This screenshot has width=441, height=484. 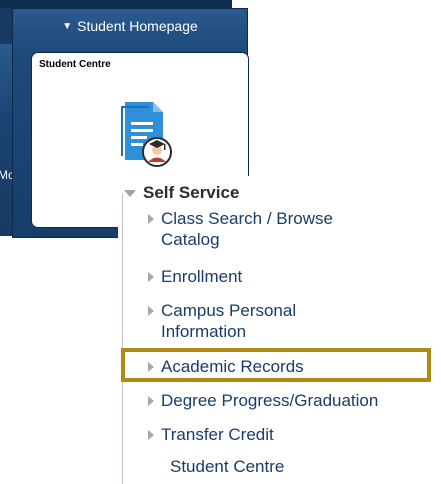 What do you see at coordinates (137, 26) in the screenshot?
I see `homepage-title: Student Homepage` at bounding box center [137, 26].